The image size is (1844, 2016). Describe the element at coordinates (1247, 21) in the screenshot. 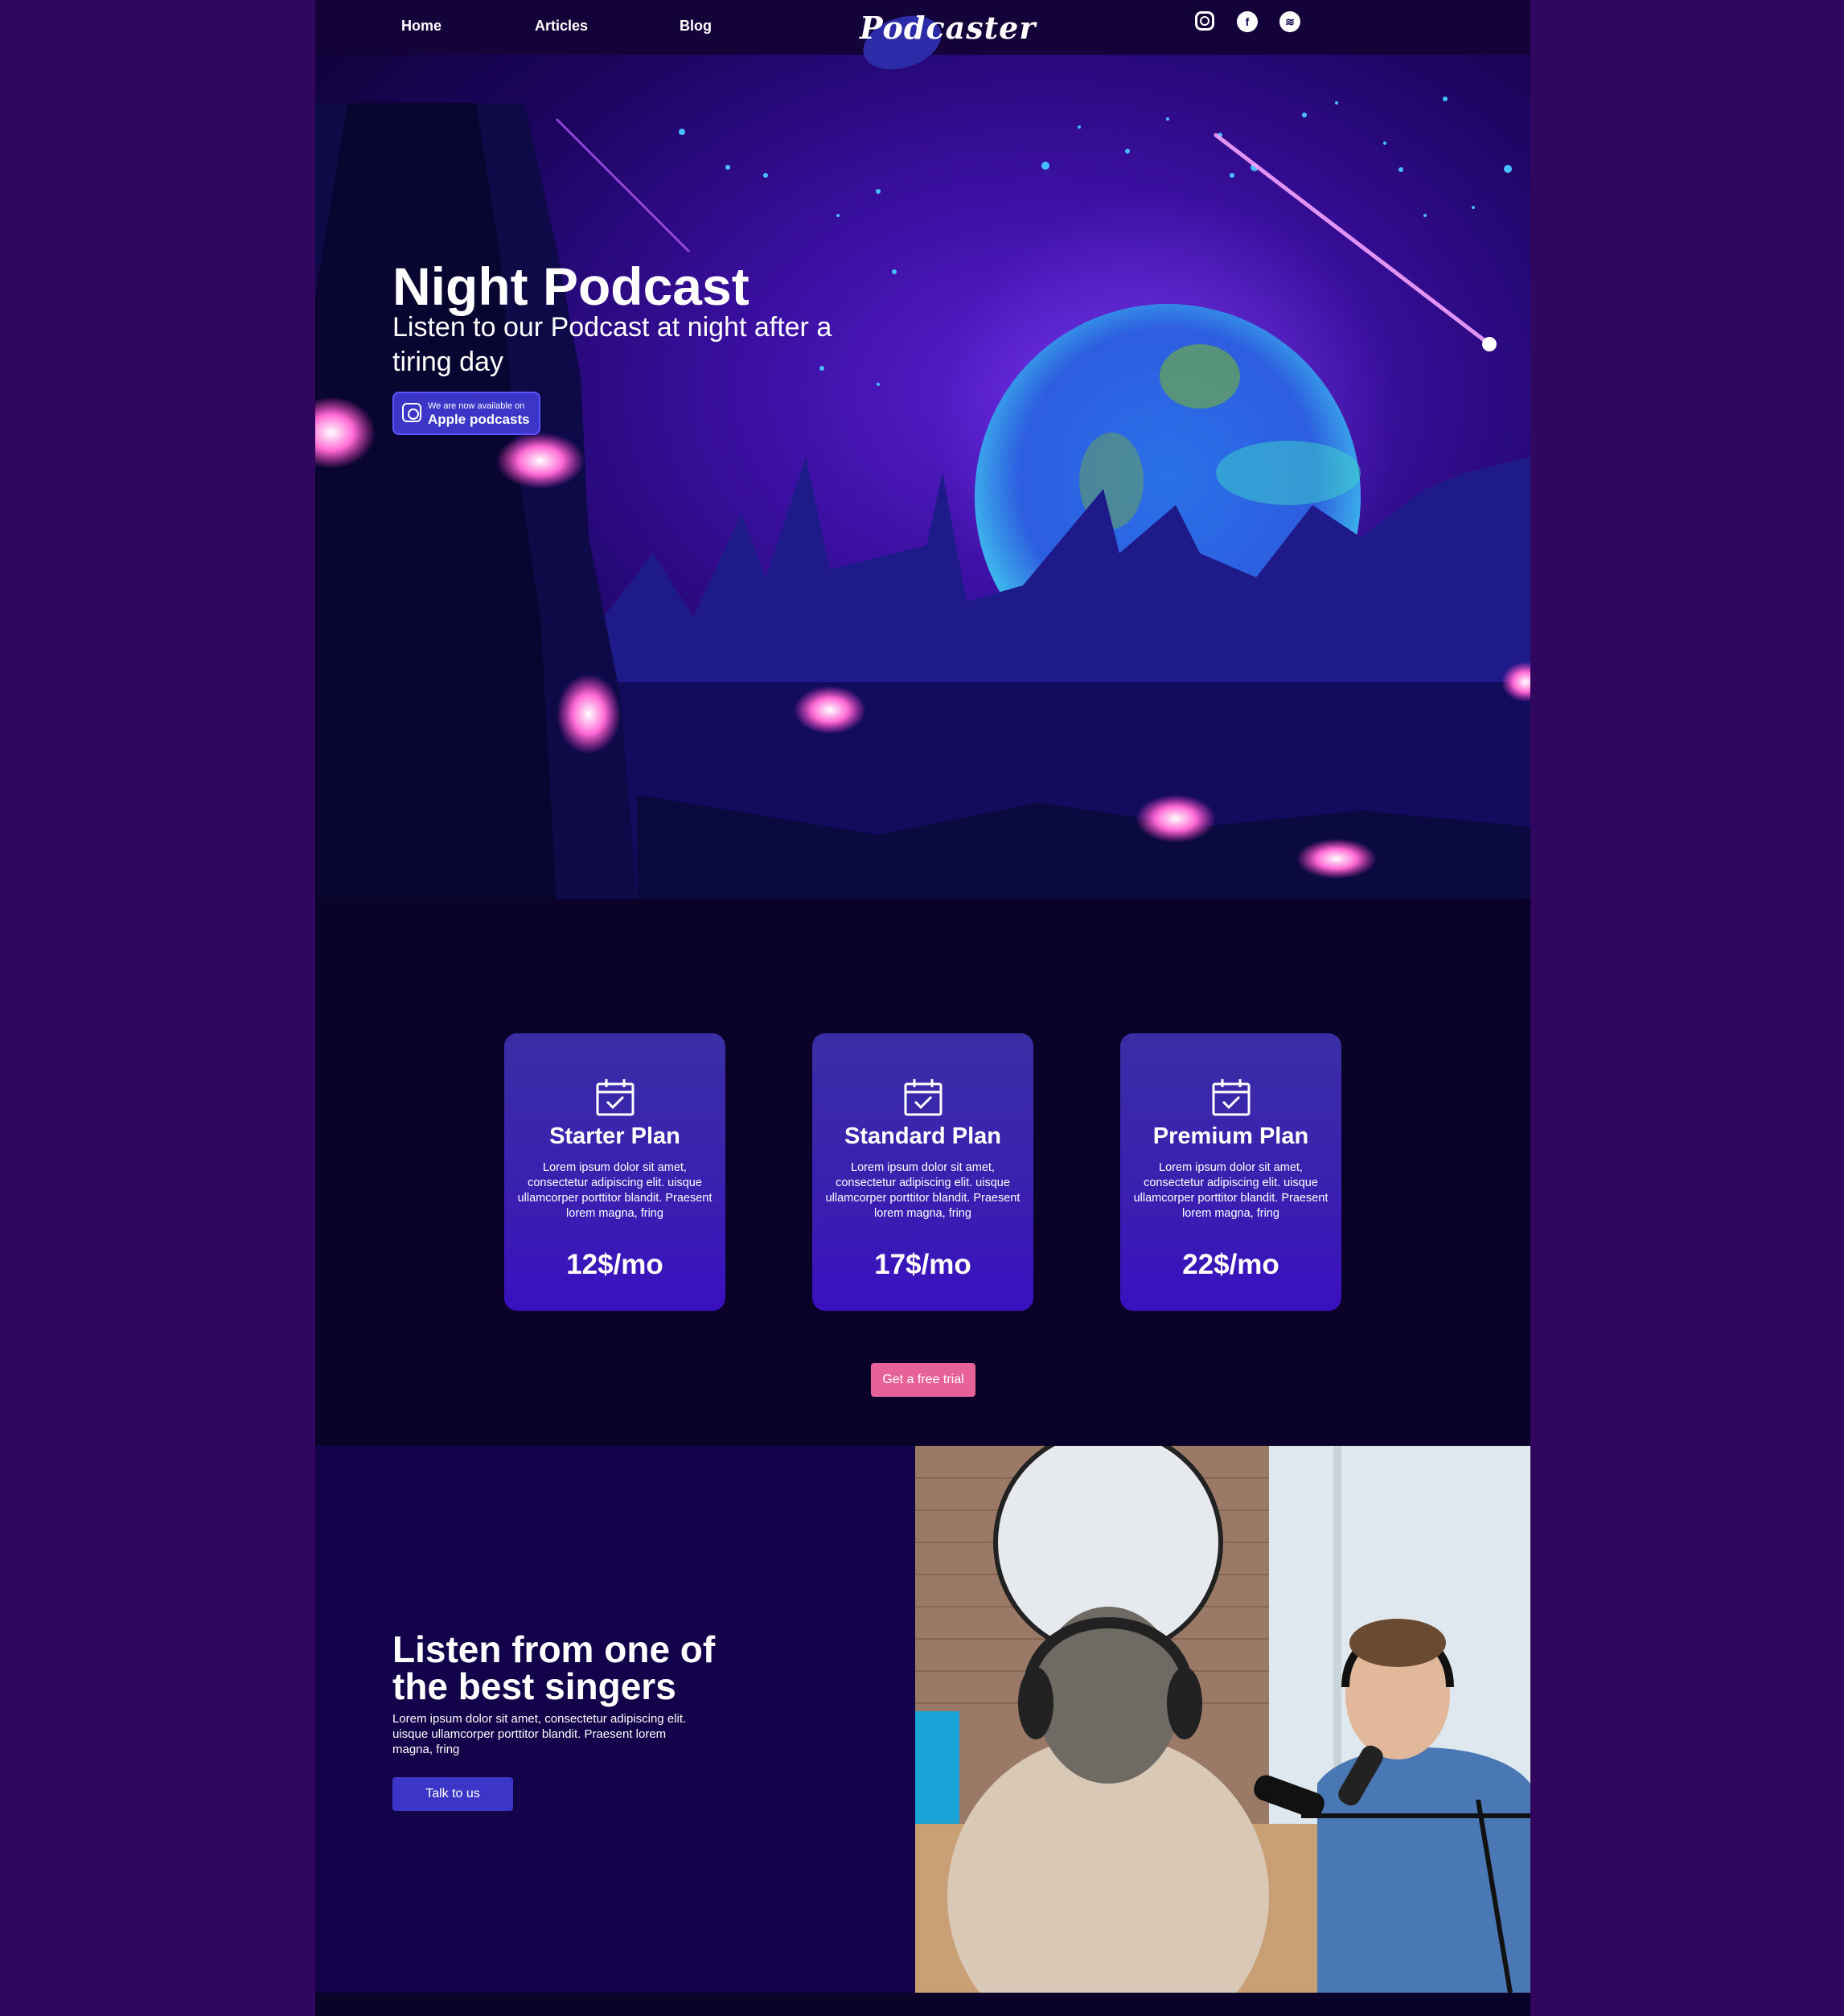

I see `facebook-icon: f` at that location.